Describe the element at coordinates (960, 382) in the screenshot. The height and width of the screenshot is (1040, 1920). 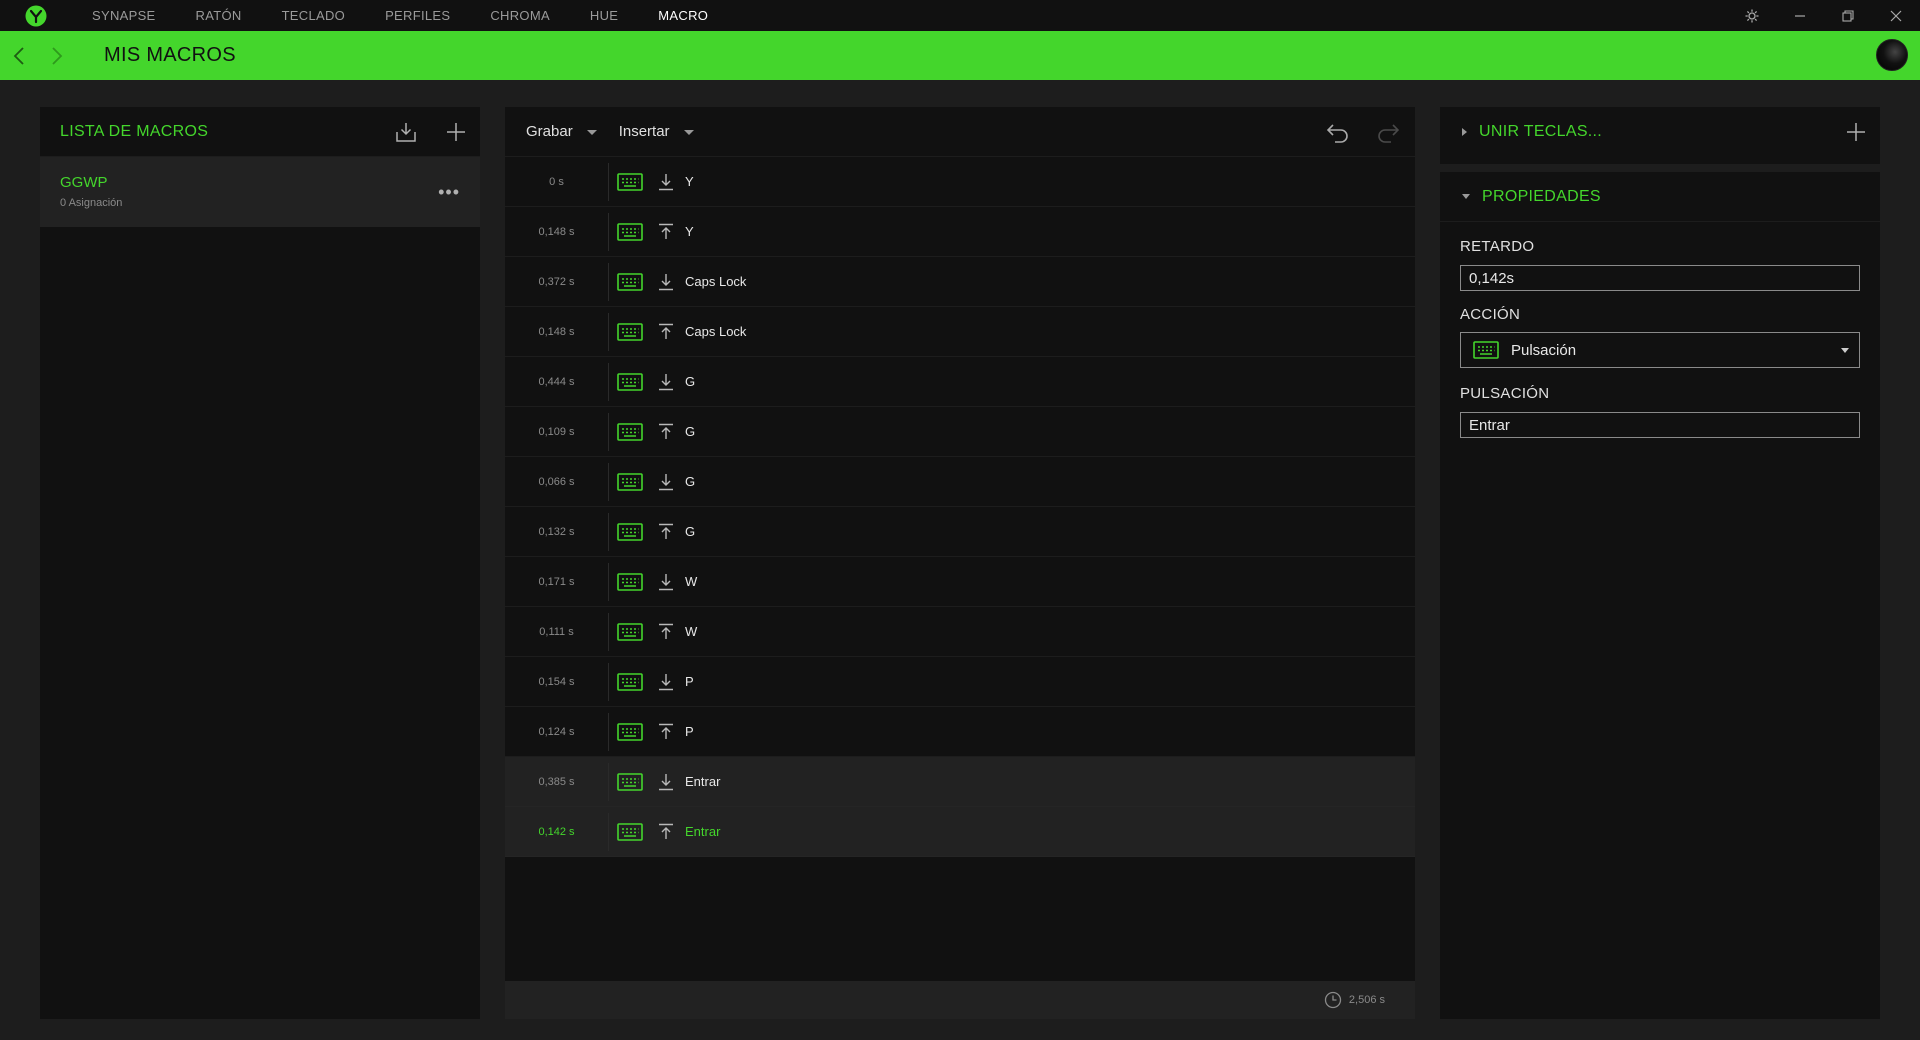
I see `macro-event-row: 0,444 s G` at that location.